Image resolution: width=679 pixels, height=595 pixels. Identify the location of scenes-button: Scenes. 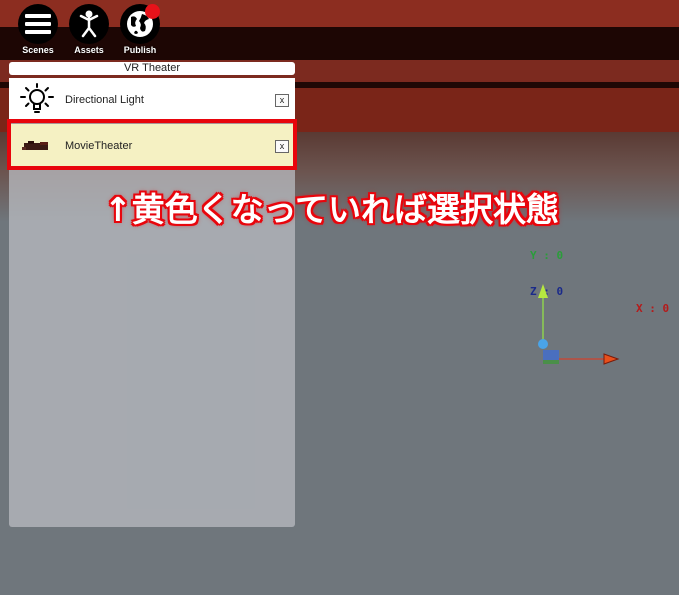
(38, 29).